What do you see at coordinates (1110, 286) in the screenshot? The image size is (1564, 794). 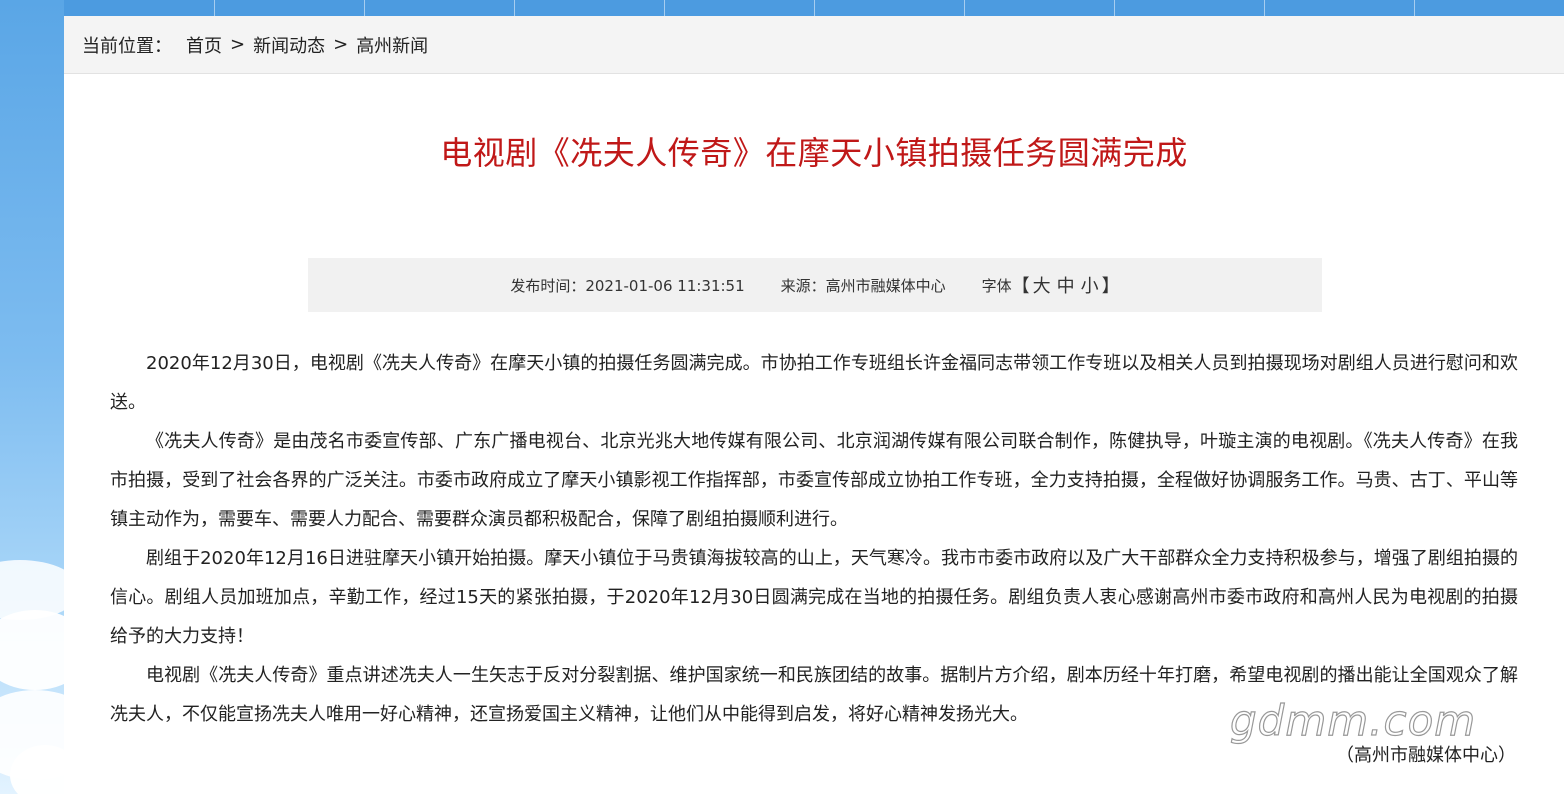 I see `bracket-close: 】` at bounding box center [1110, 286].